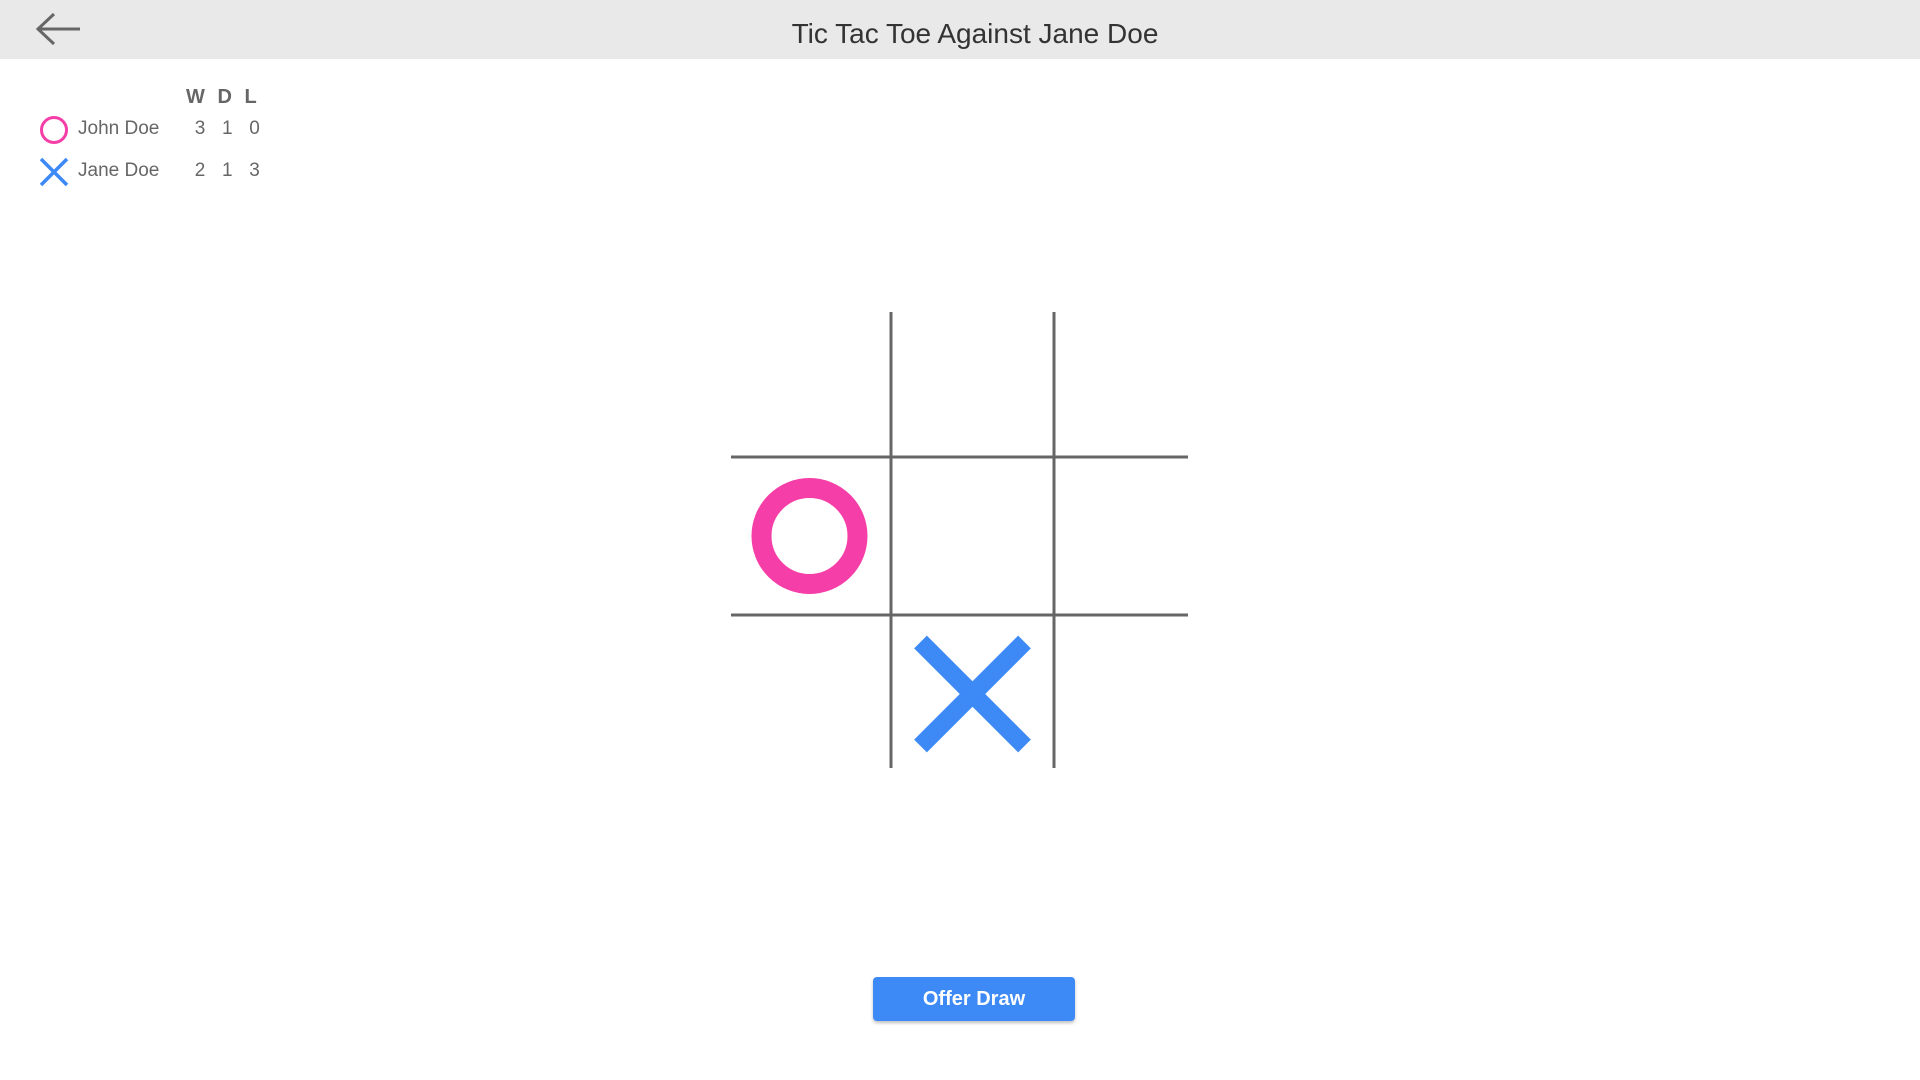  Describe the element at coordinates (119, 170) in the screenshot. I see `player-name: Jane Doe` at that location.